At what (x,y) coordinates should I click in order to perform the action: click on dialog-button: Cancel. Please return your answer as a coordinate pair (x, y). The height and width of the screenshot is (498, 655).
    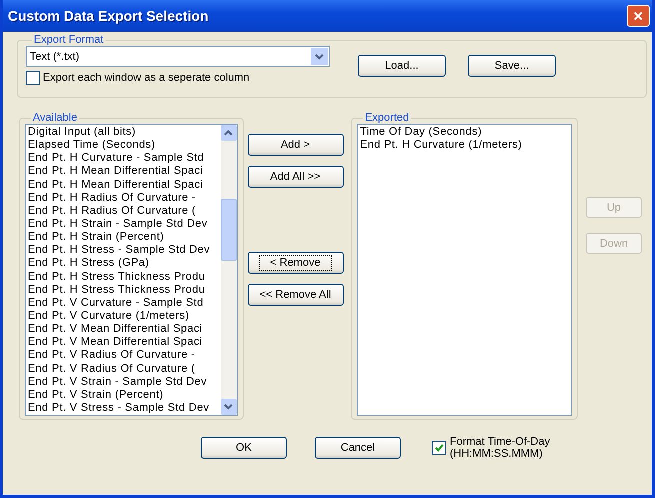
    Looking at the image, I should click on (358, 448).